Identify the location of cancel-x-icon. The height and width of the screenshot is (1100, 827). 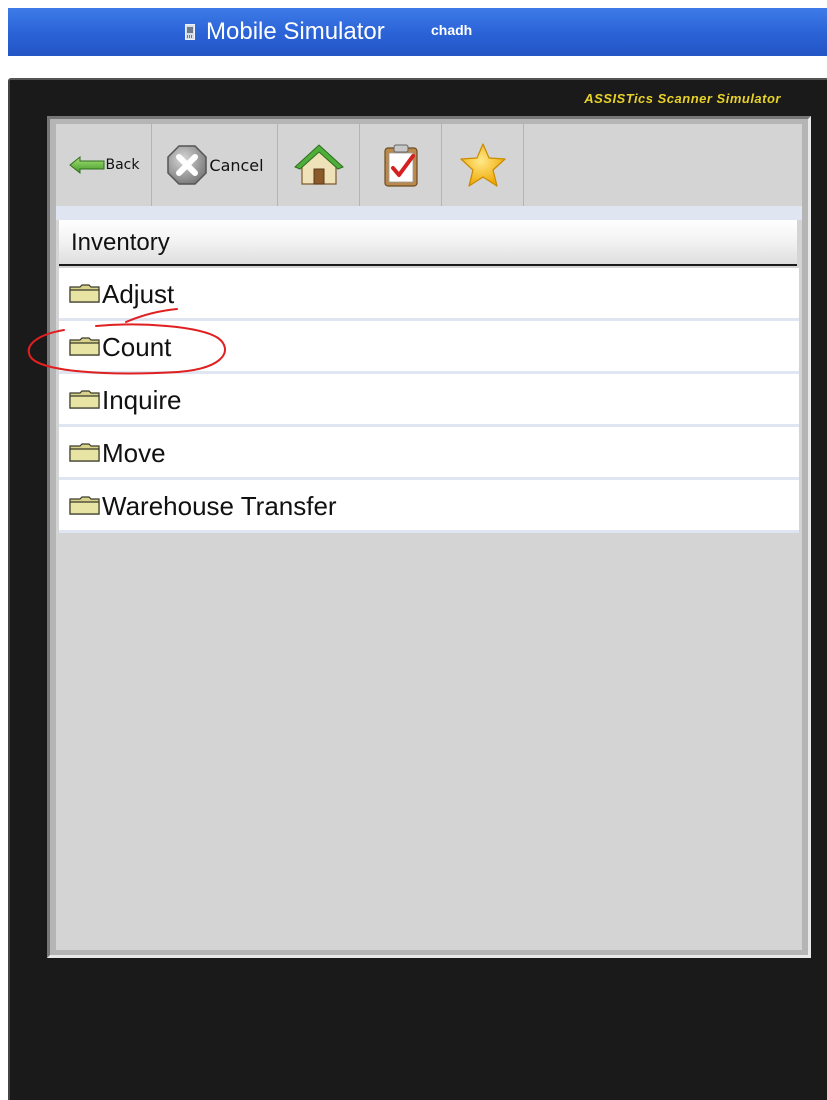
(187, 165).